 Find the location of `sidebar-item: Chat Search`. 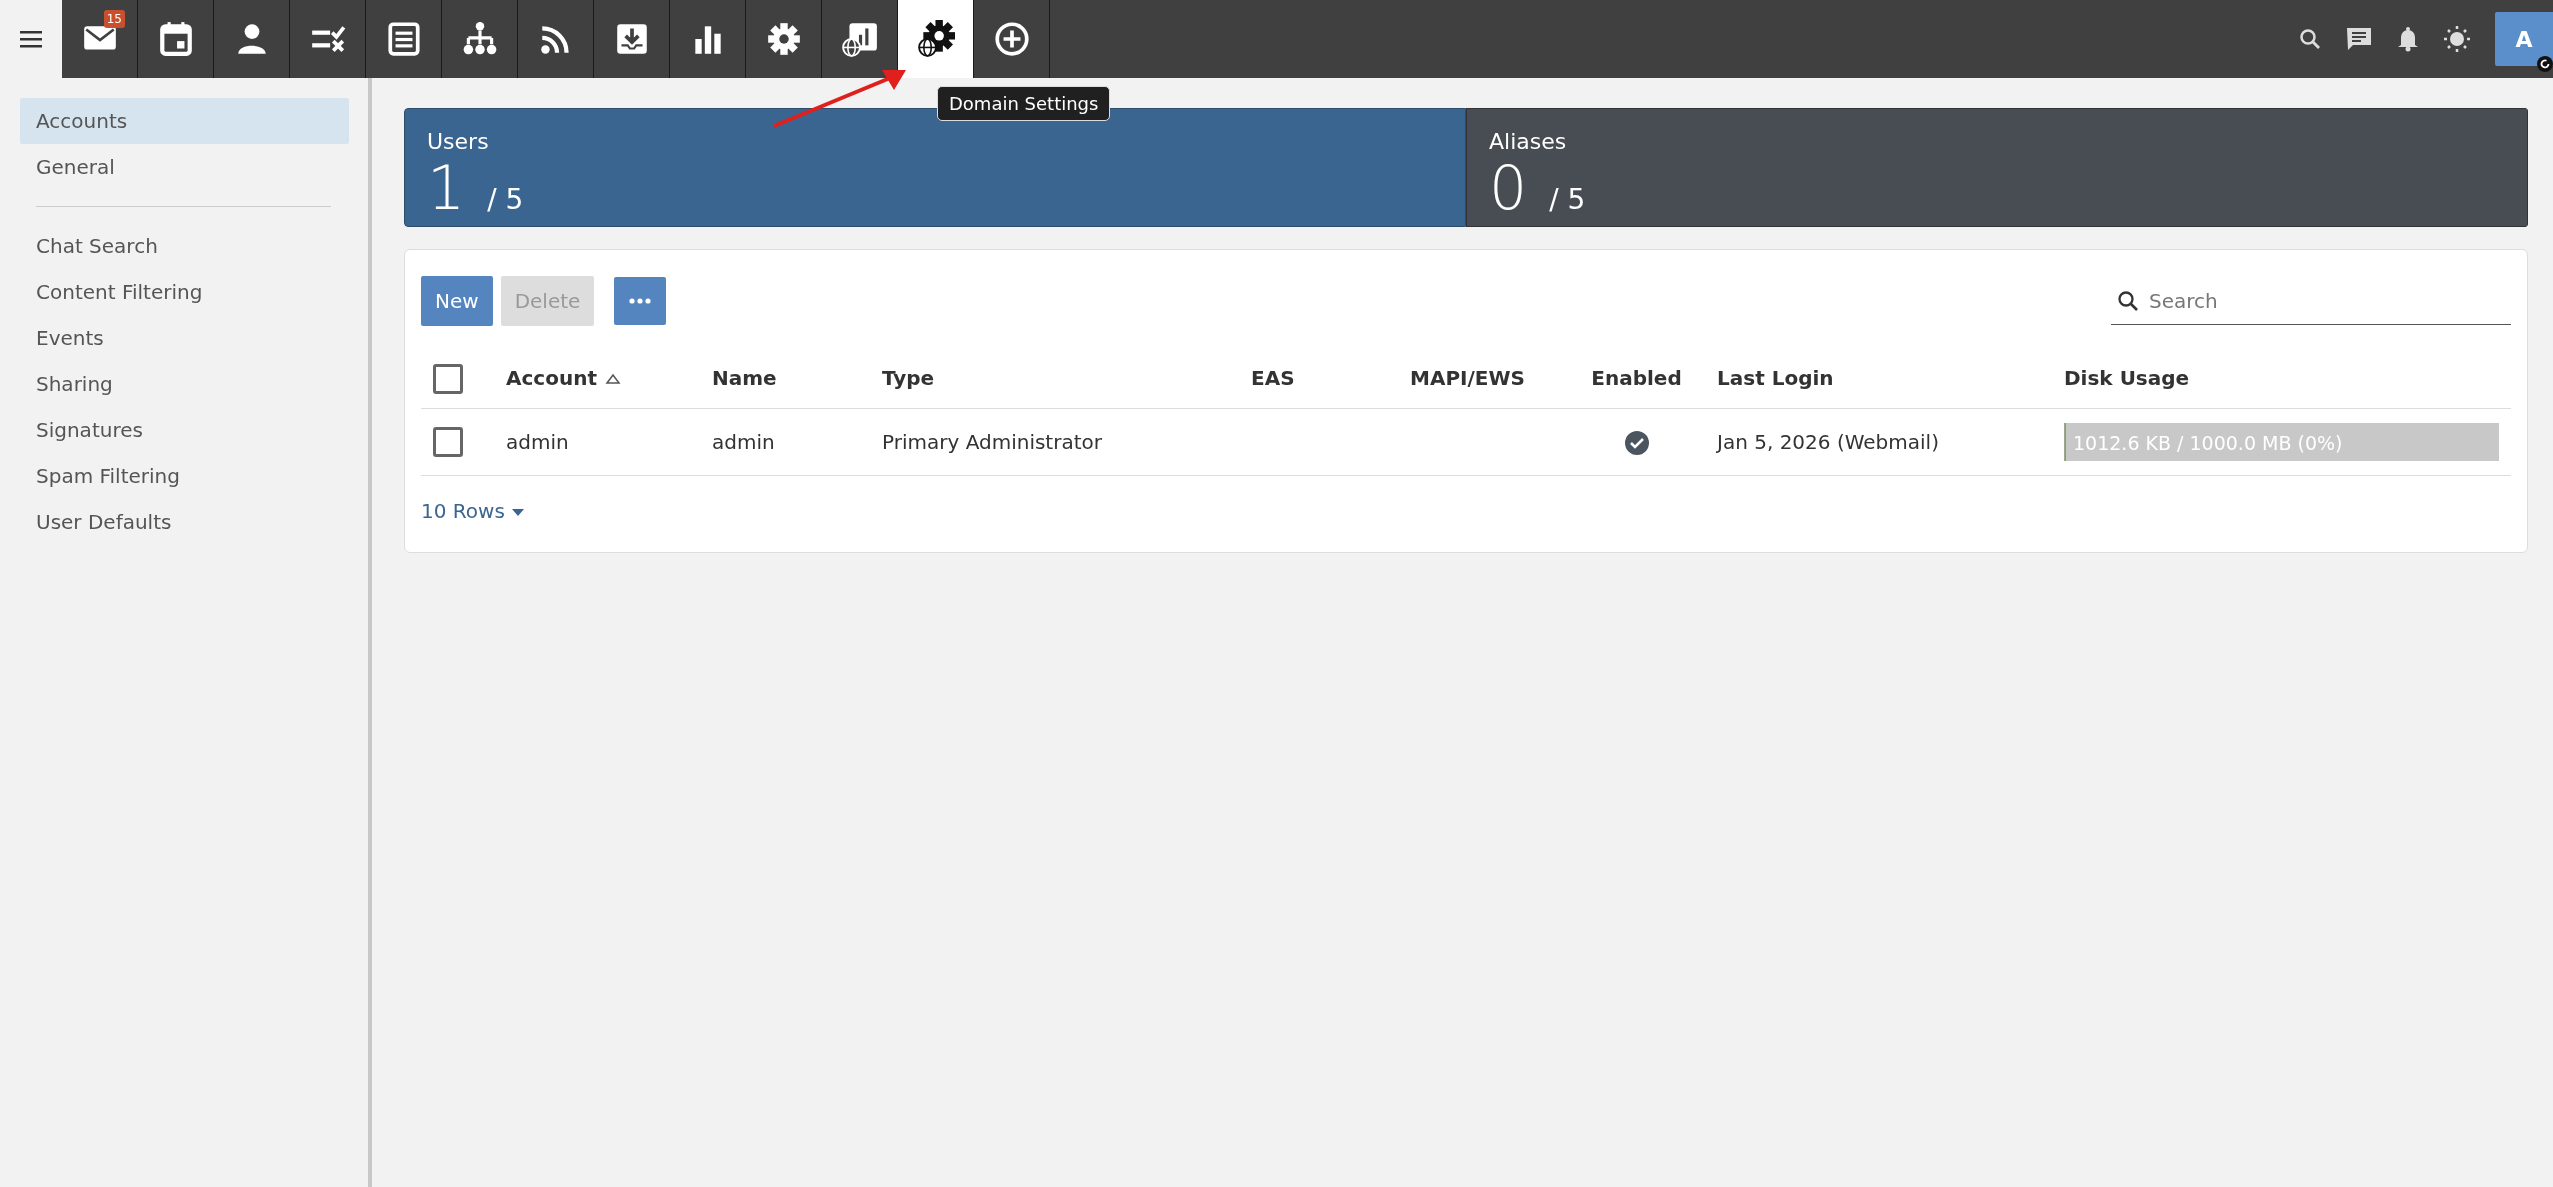

sidebar-item: Chat Search is located at coordinates (184, 246).